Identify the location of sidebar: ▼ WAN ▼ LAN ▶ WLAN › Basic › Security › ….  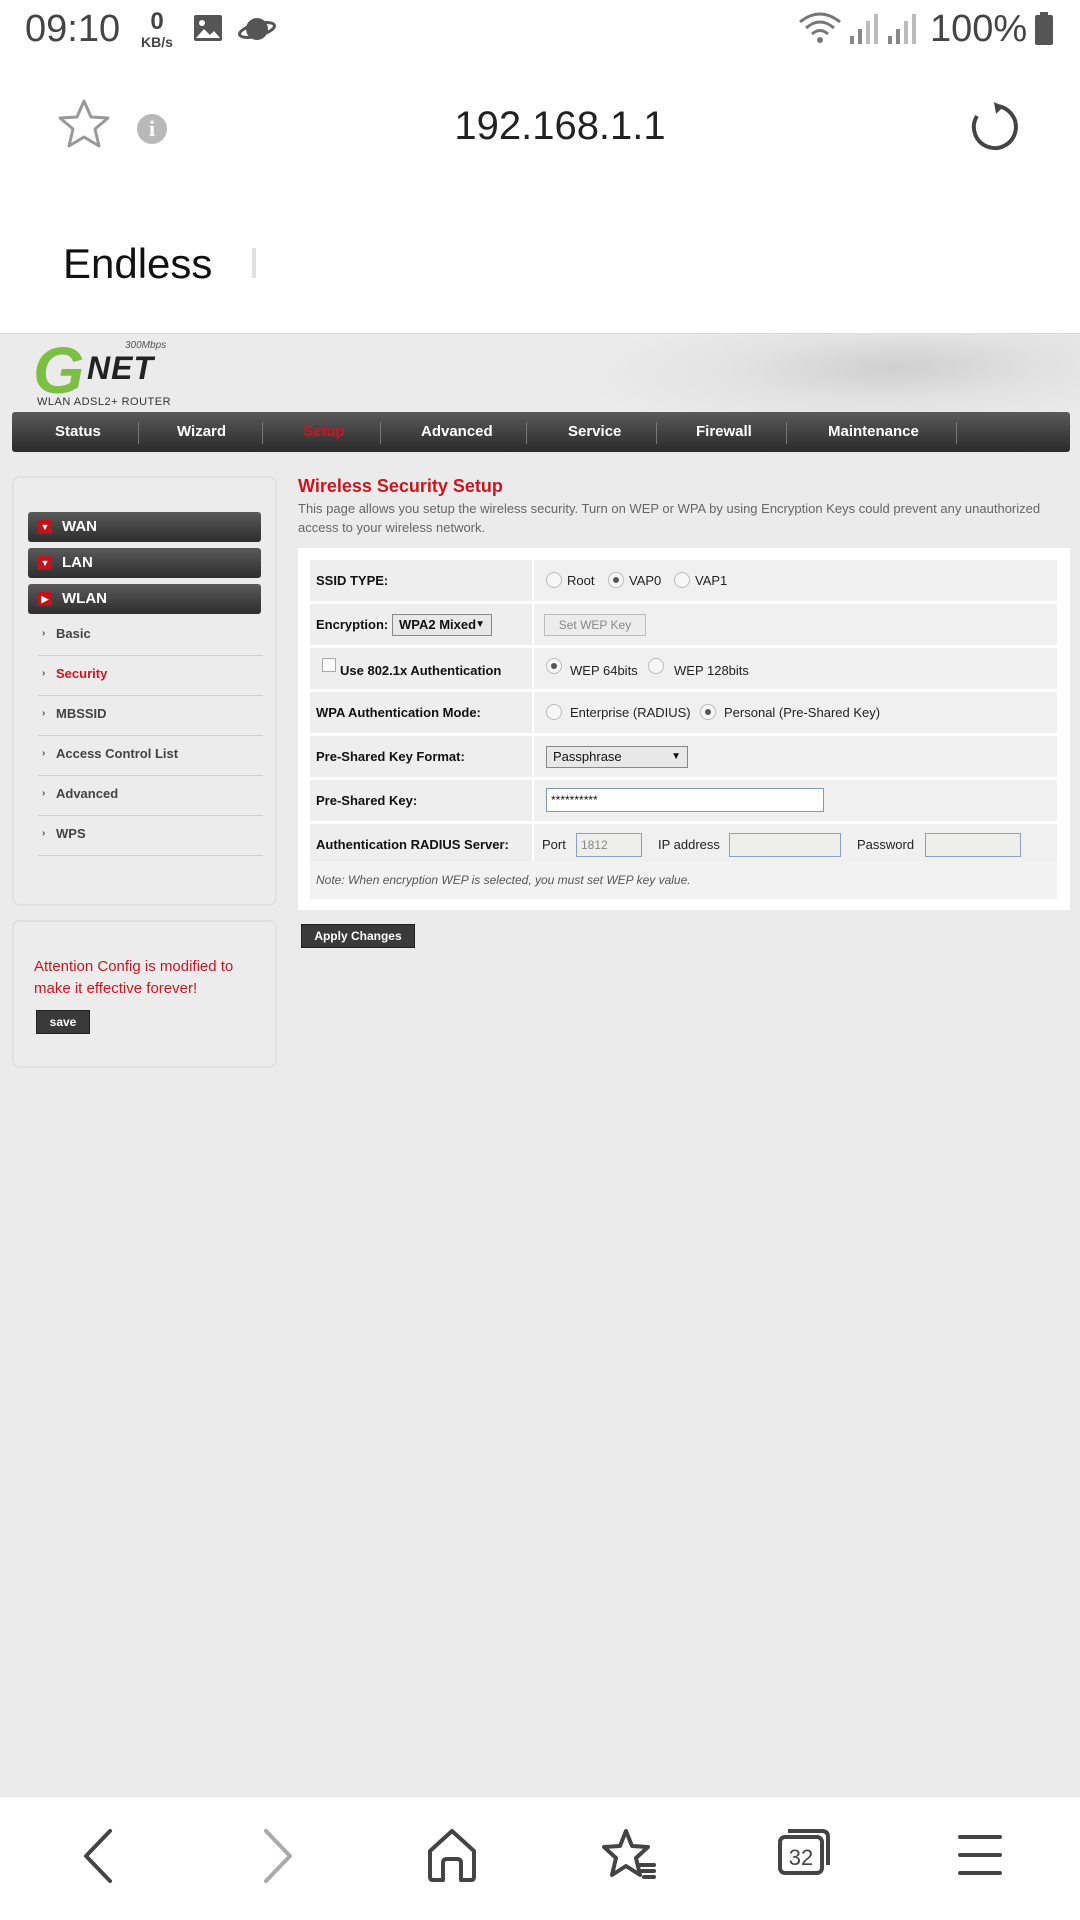
(144, 691).